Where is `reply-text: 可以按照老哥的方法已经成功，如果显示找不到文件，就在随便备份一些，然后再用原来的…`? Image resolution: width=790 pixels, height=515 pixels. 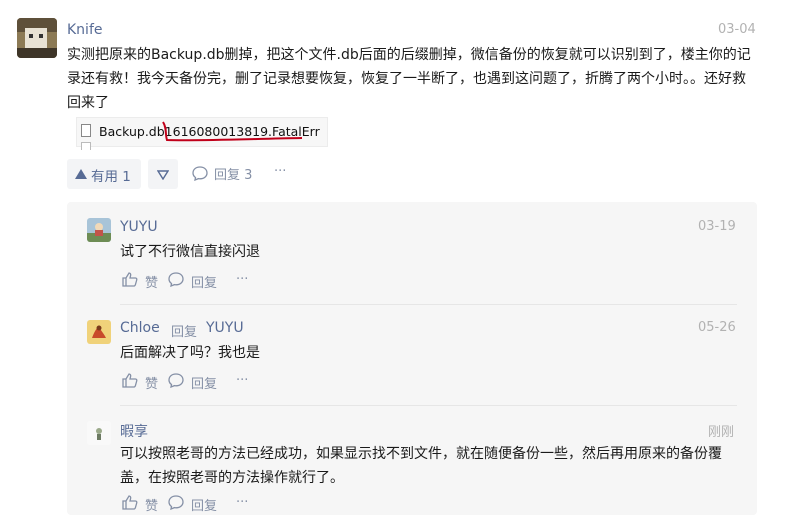 reply-text: 可以按照老哥的方法已经成功，如果显示找不到文件，就在随便备份一些，然后再用原来的… is located at coordinates (421, 466).